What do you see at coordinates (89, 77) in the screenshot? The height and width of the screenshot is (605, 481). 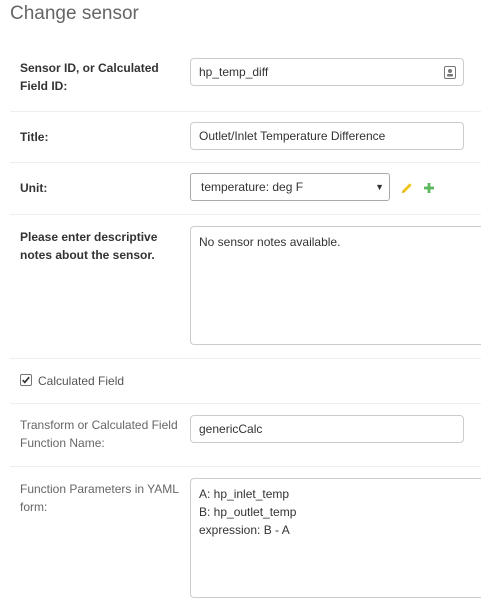 I see `sensor-id-label: Sensor ID, or Calculated Field ID:` at bounding box center [89, 77].